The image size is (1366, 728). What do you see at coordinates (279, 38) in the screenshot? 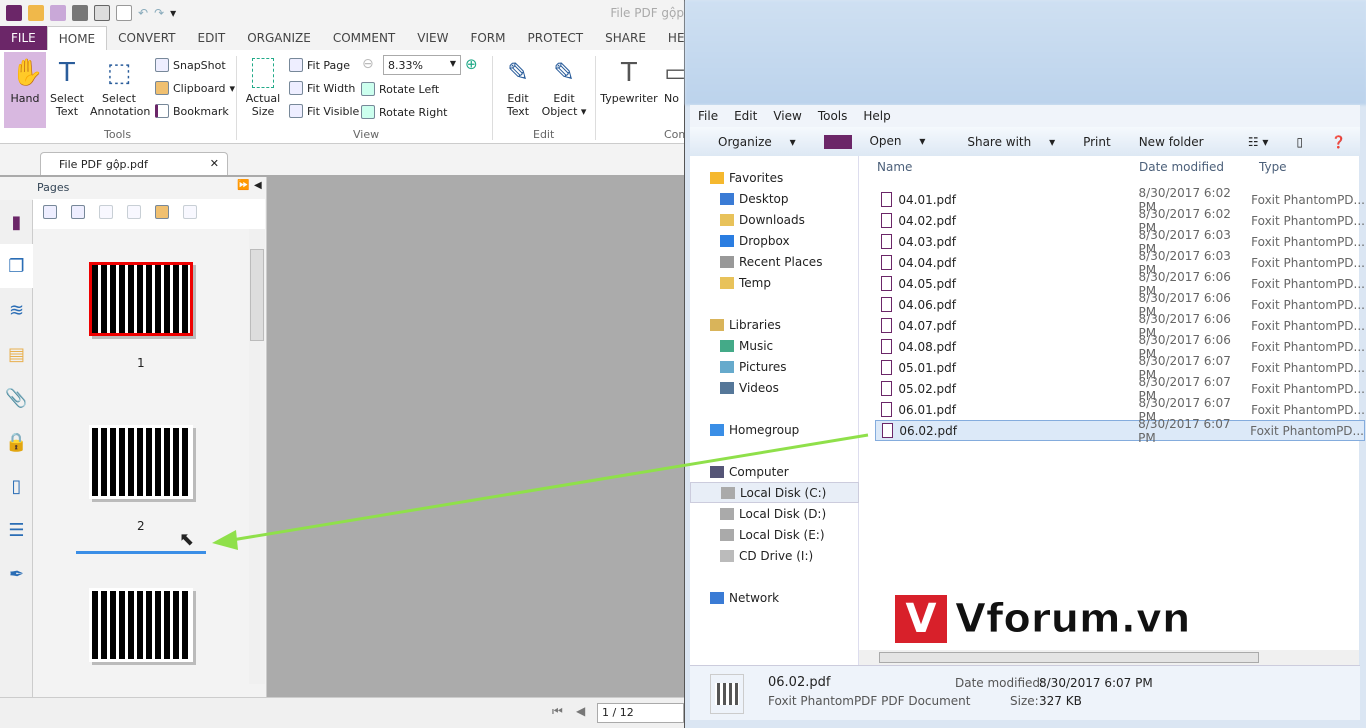
I see `tab-organize: ORGANIZE` at bounding box center [279, 38].